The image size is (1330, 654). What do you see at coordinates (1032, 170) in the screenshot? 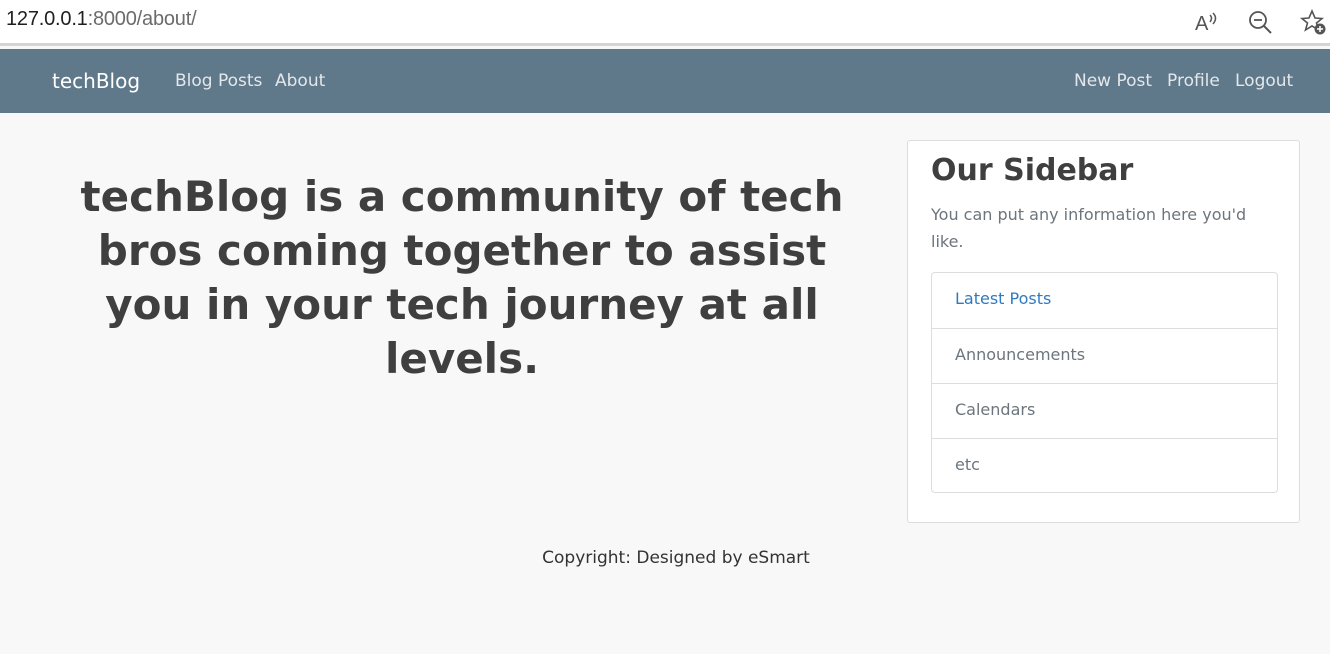
I see `sidebar-title: Our Sidebar` at bounding box center [1032, 170].